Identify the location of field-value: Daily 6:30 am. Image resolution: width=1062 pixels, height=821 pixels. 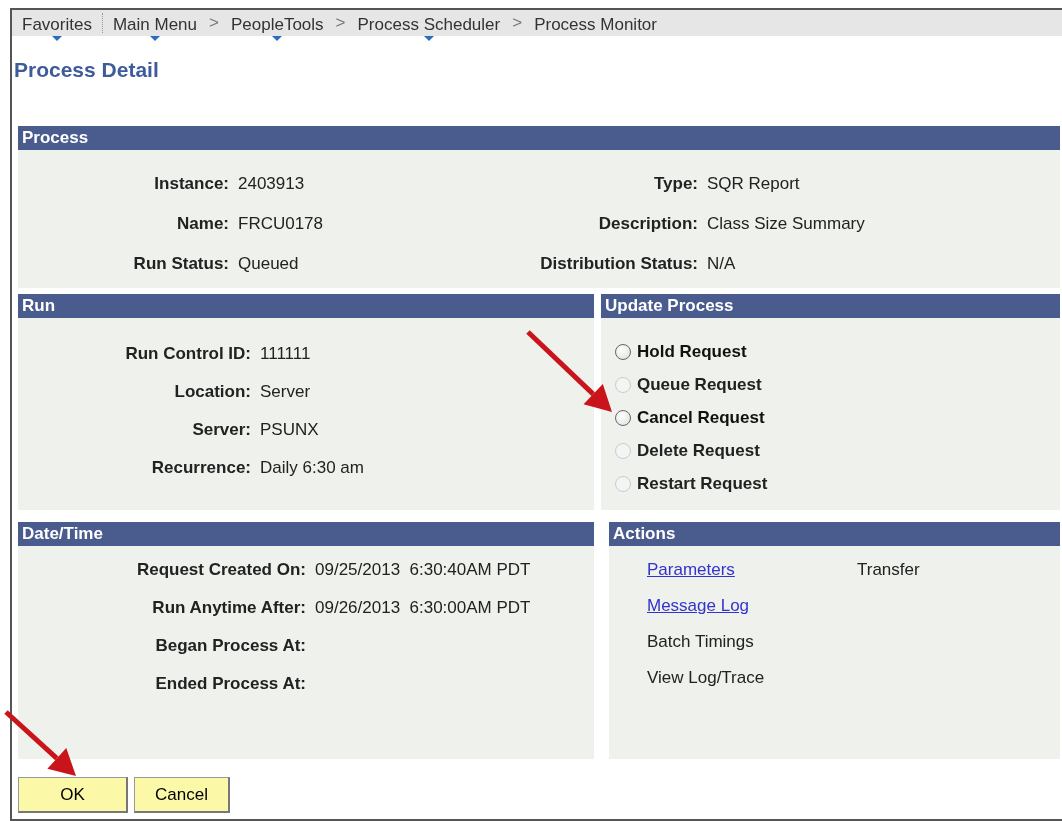
(312, 468).